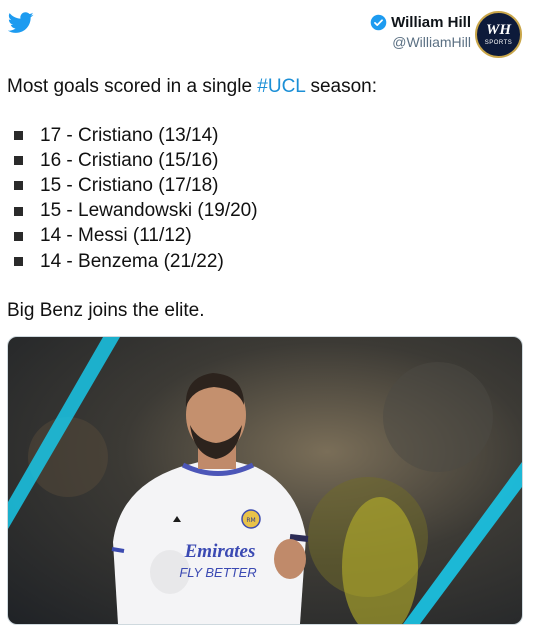 The height and width of the screenshot is (626, 535). What do you see at coordinates (149, 211) in the screenshot?
I see `list-item-text: 15 - Lewandowski (19/20)` at bounding box center [149, 211].